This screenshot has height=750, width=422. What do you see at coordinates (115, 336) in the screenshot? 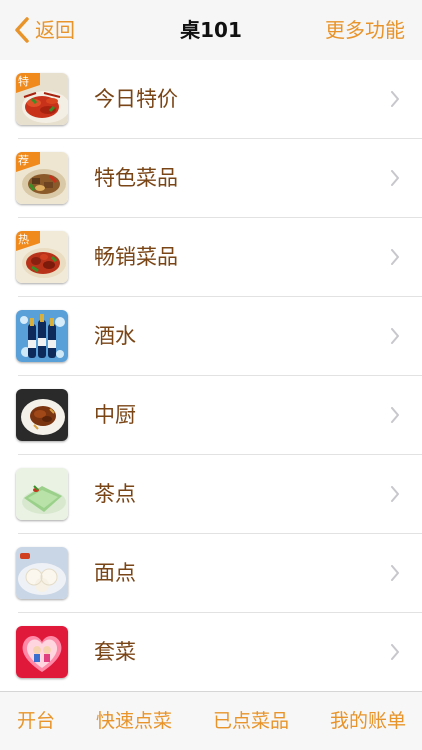
I see `list-item-label: 酒水` at bounding box center [115, 336].